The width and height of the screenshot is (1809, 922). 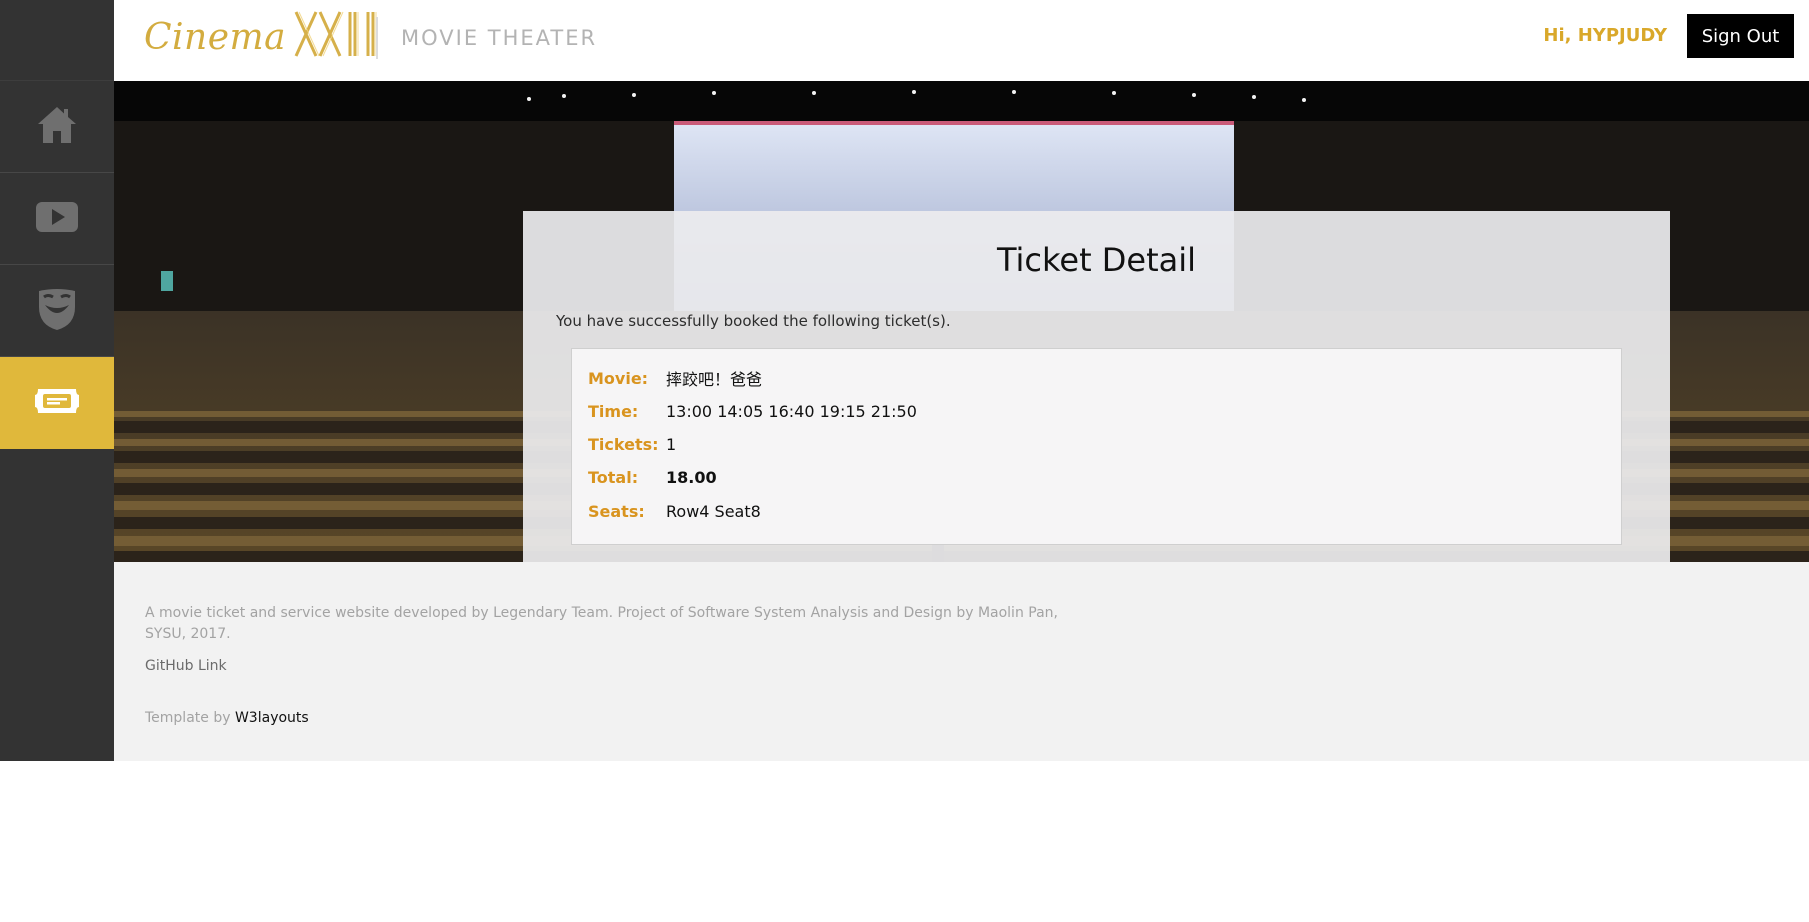 I want to click on home-icon, so click(x=57, y=127).